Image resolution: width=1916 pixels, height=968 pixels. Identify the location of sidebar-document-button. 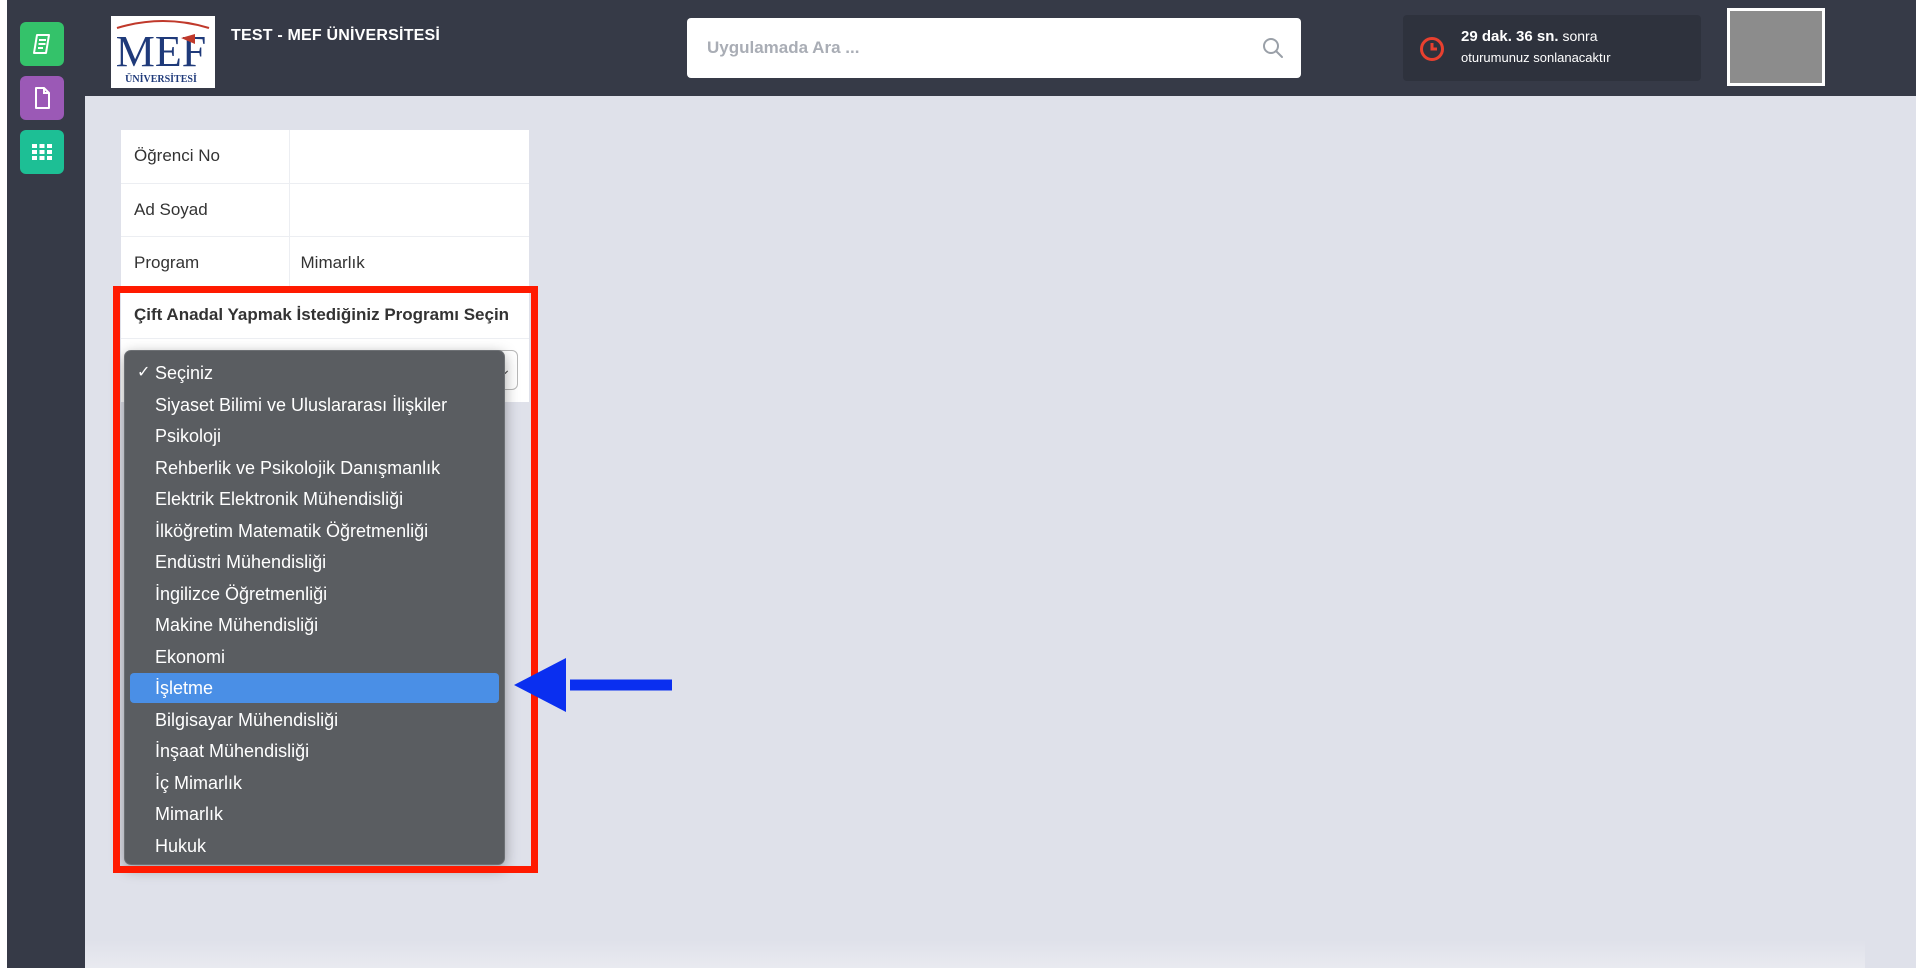
(42, 98).